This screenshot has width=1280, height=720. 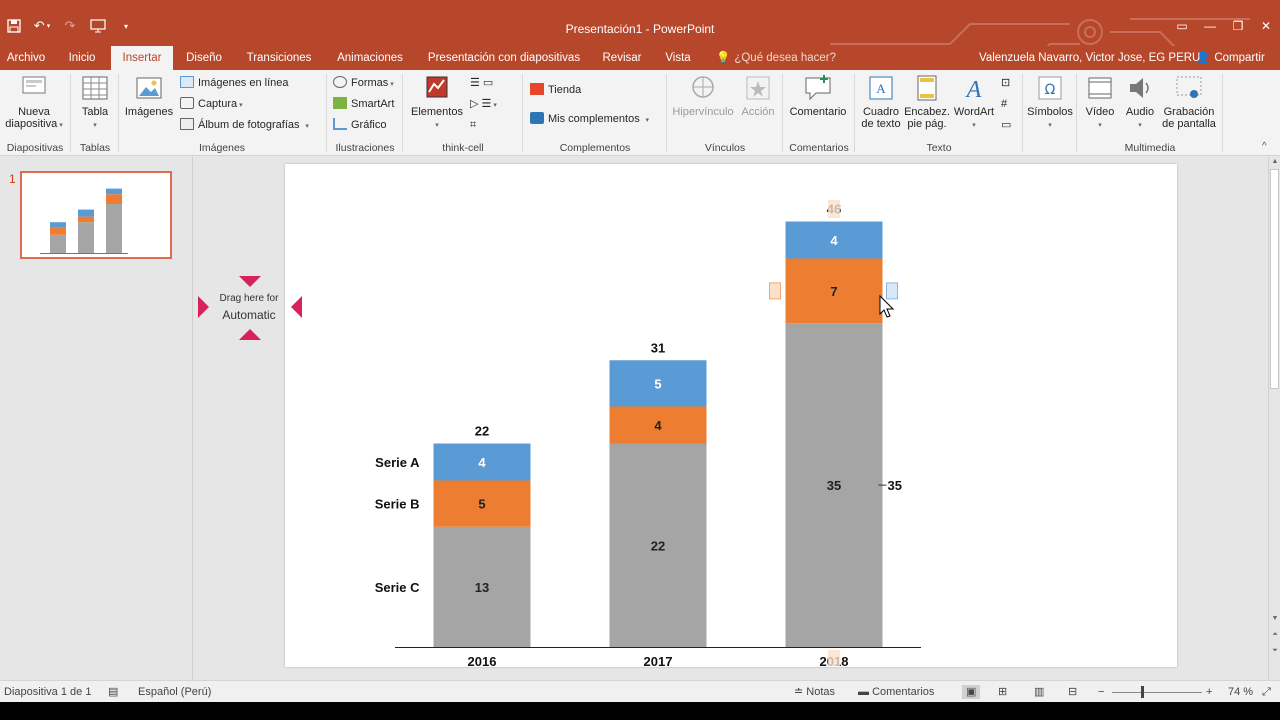 I want to click on tab-vista: Vista, so click(x=678, y=58).